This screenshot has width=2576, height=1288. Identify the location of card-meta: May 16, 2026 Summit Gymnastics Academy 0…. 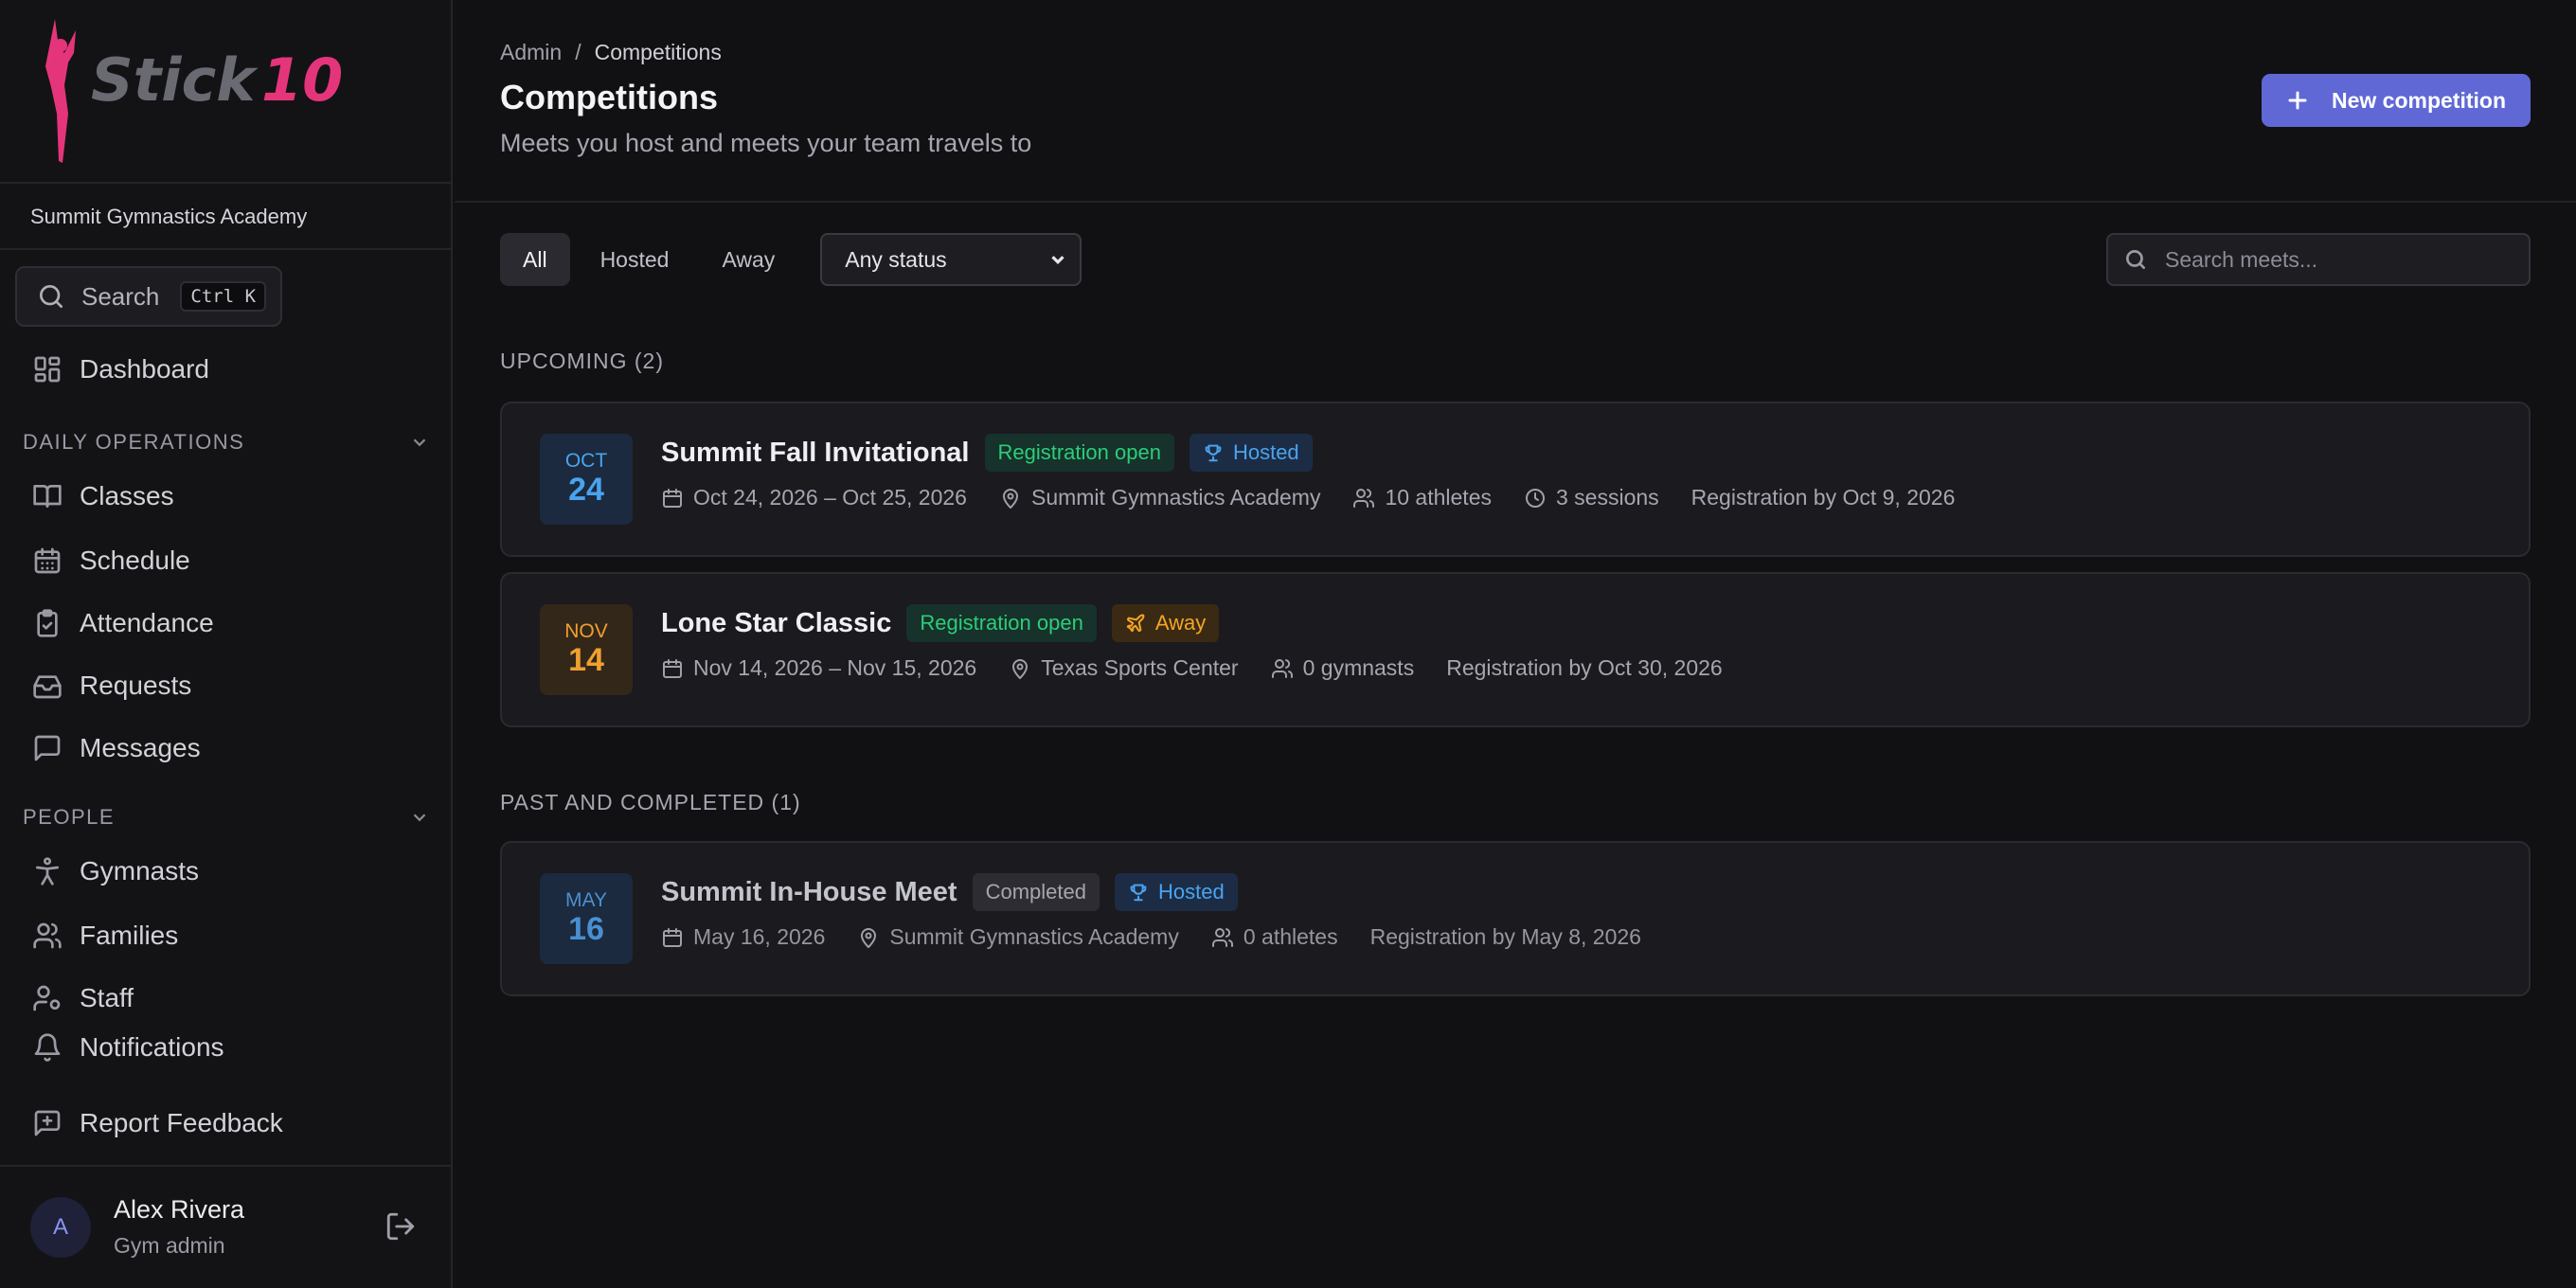
(1151, 937).